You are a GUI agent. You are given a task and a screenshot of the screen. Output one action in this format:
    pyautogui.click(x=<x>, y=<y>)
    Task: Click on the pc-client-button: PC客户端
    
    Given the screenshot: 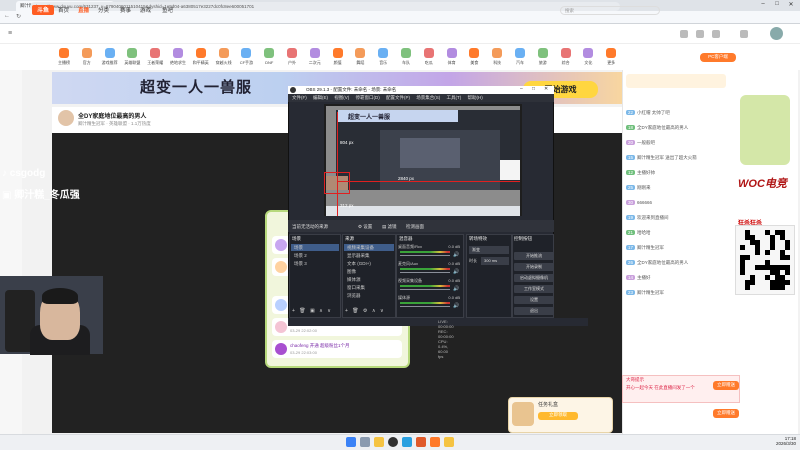 What is the action you would take?
    pyautogui.click(x=718, y=57)
    